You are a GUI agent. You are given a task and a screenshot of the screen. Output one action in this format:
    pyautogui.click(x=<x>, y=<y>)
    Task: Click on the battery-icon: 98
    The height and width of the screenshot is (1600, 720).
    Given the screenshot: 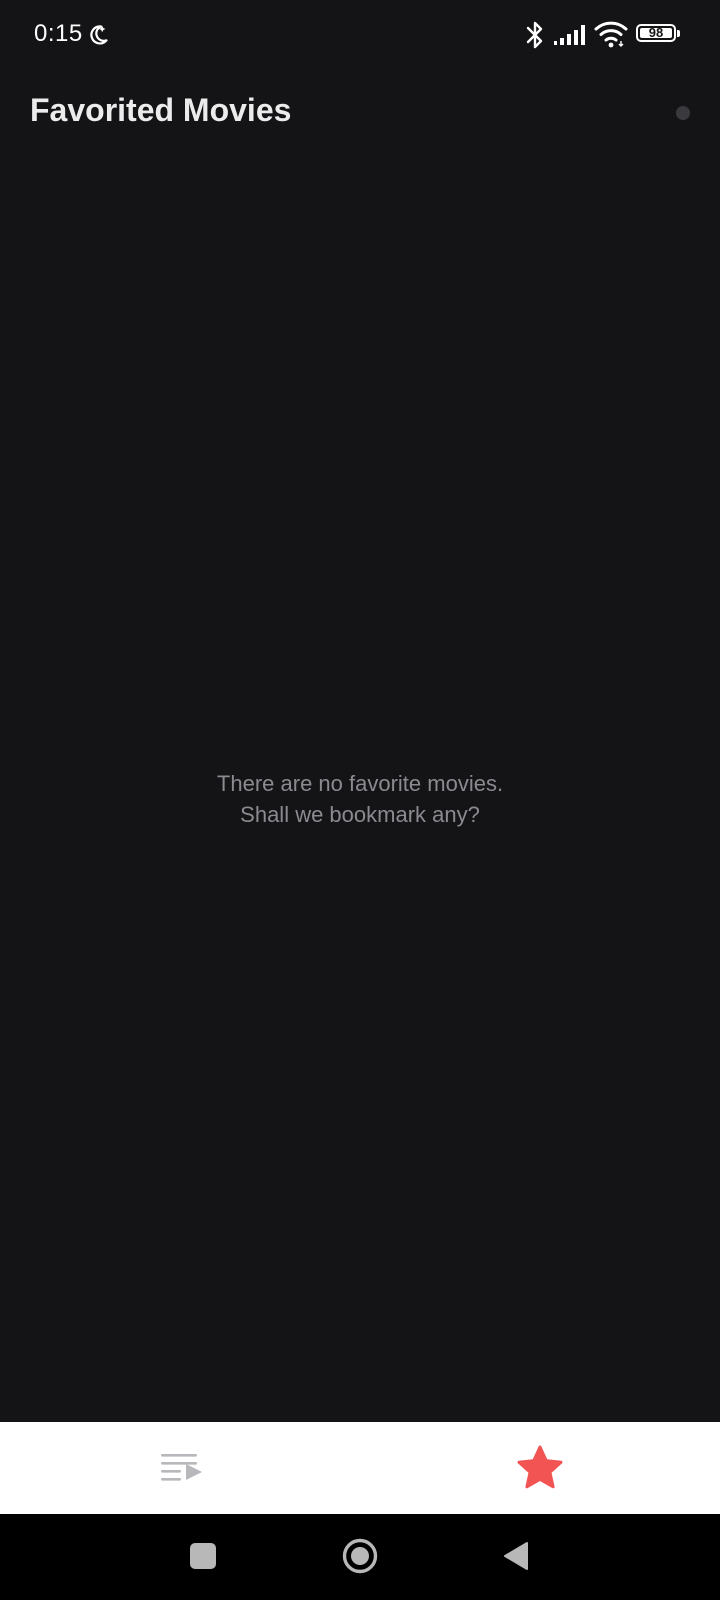 What is the action you would take?
    pyautogui.click(x=660, y=35)
    